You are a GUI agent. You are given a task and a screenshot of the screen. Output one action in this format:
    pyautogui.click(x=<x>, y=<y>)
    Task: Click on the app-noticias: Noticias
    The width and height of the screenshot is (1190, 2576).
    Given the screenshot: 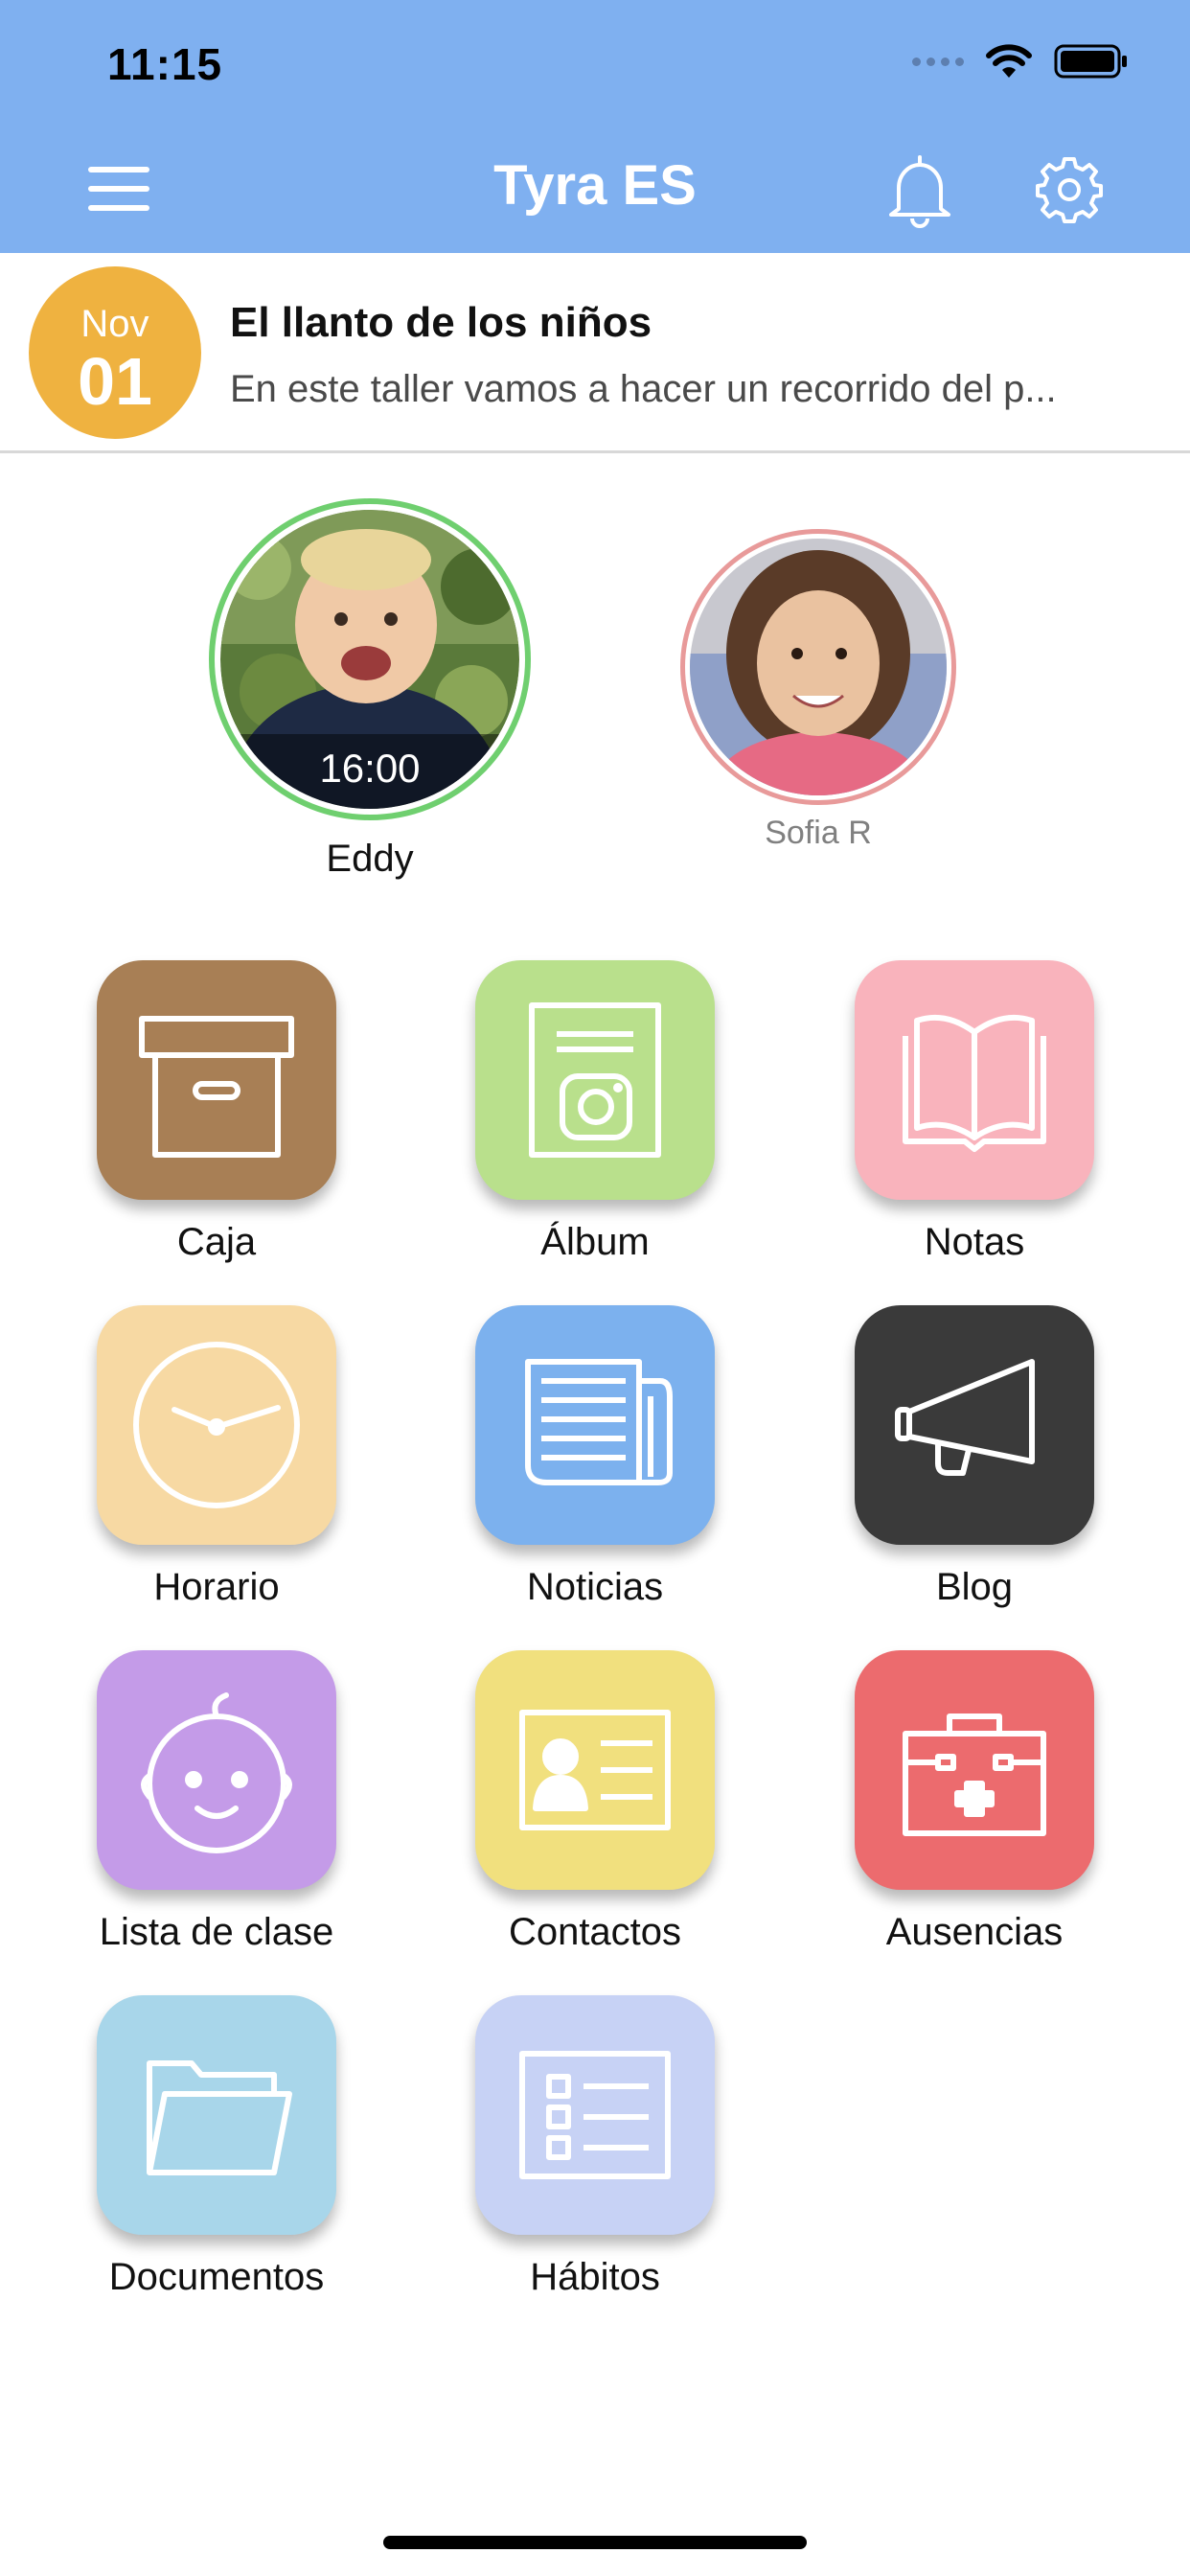 What is the action you would take?
    pyautogui.click(x=595, y=1473)
    